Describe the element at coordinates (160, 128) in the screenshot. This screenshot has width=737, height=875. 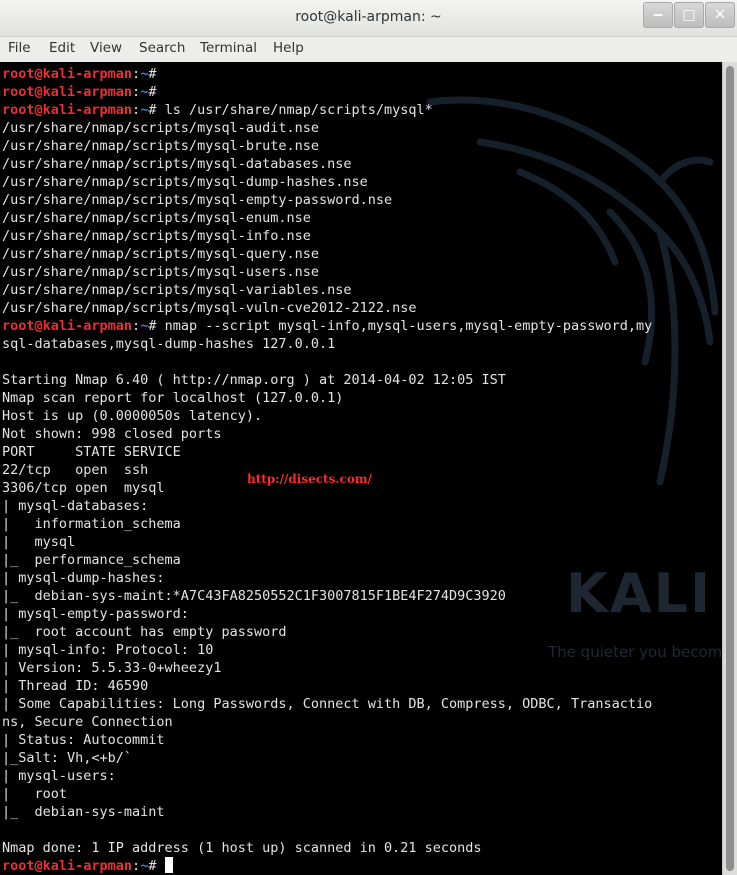
I see `output-line: /usr/share/nmap/scripts/mysql-audit.nse` at that location.